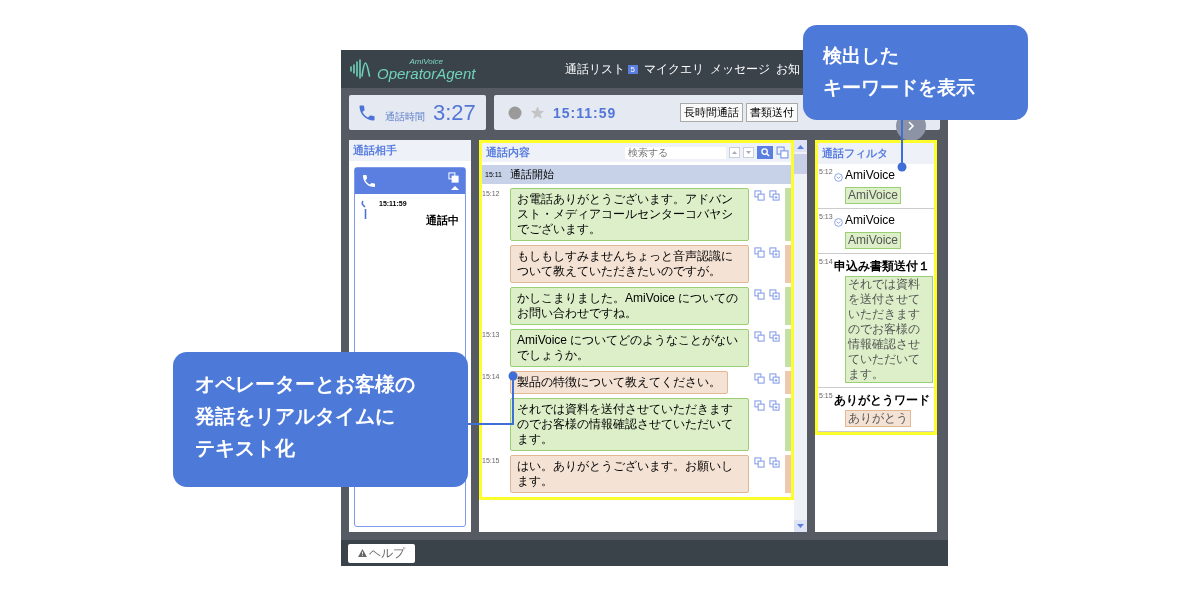 The image size is (1200, 591). I want to click on search-button, so click(765, 152).